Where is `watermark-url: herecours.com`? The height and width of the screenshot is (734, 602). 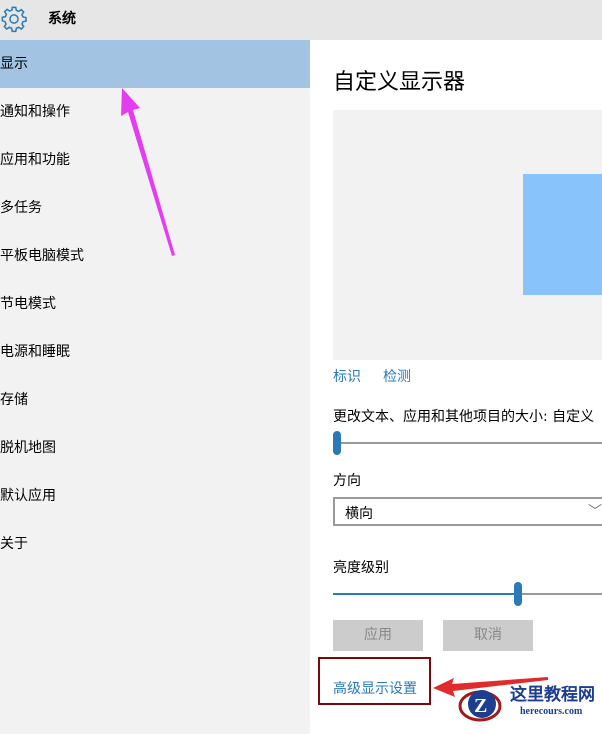 watermark-url: herecours.com is located at coordinates (551, 711).